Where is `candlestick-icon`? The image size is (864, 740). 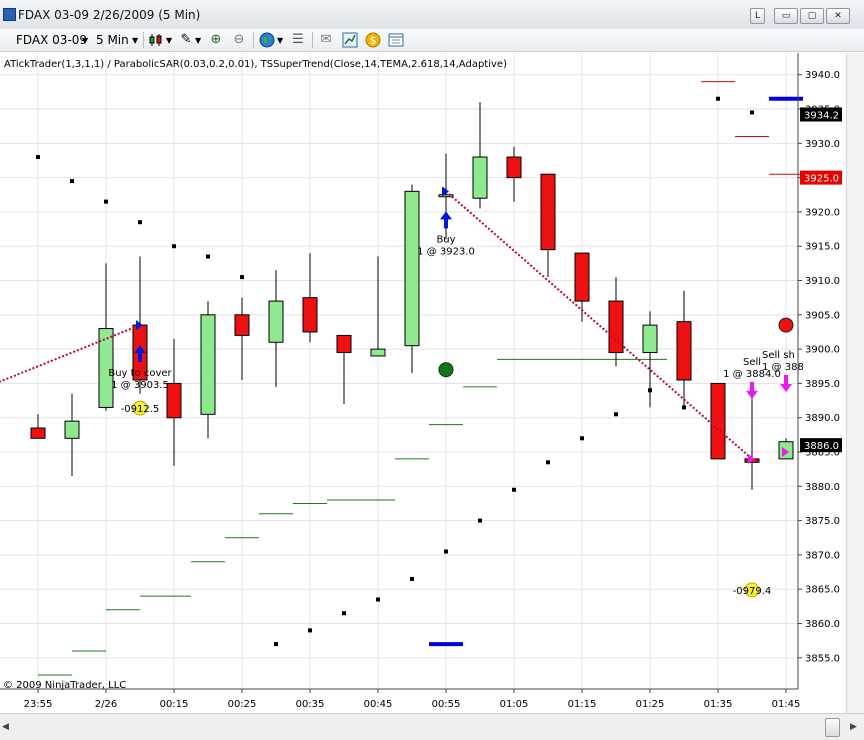 candlestick-icon is located at coordinates (156, 40).